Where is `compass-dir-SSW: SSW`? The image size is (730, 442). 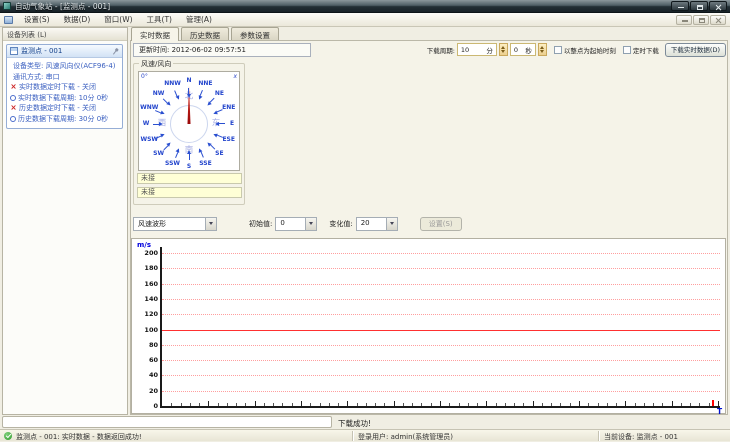
compass-dir-SSW: SSW is located at coordinates (173, 163).